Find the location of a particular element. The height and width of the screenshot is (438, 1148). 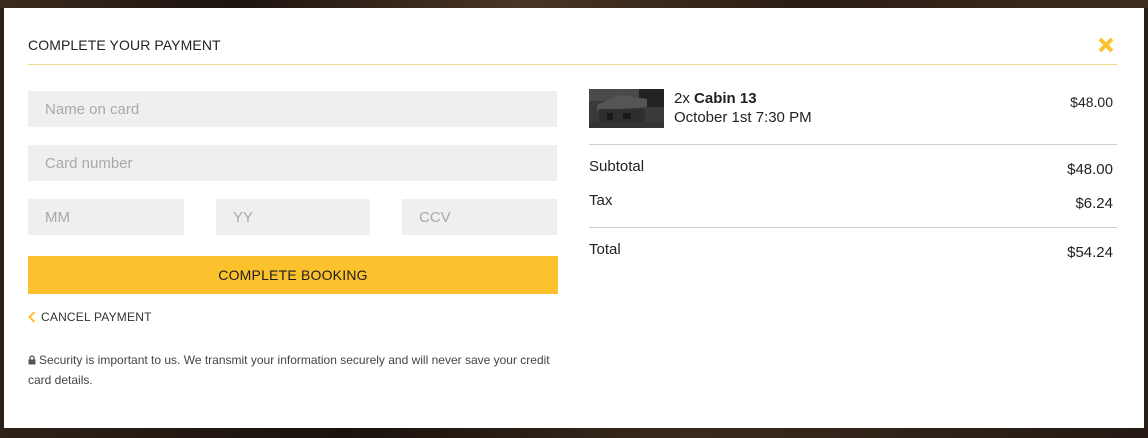

name-on-card-input is located at coordinates (292, 109).